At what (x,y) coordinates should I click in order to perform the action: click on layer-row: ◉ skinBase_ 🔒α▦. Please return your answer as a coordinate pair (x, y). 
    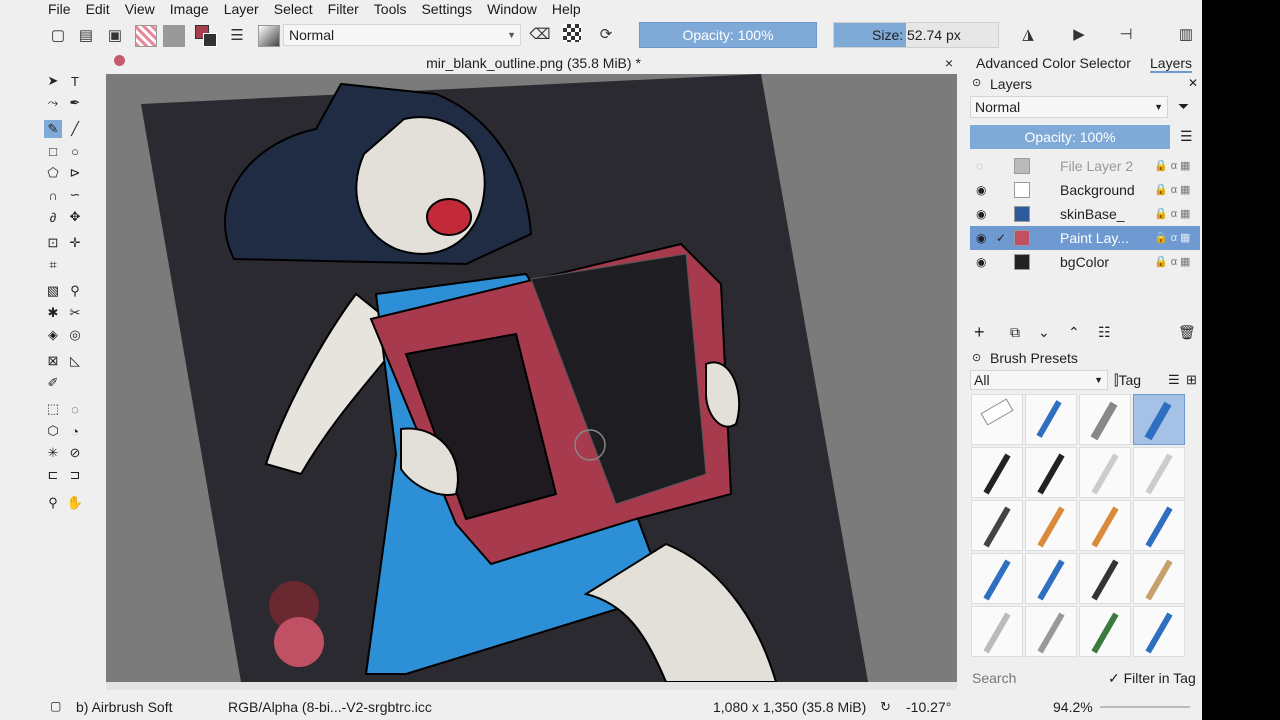
    Looking at the image, I should click on (1085, 214).